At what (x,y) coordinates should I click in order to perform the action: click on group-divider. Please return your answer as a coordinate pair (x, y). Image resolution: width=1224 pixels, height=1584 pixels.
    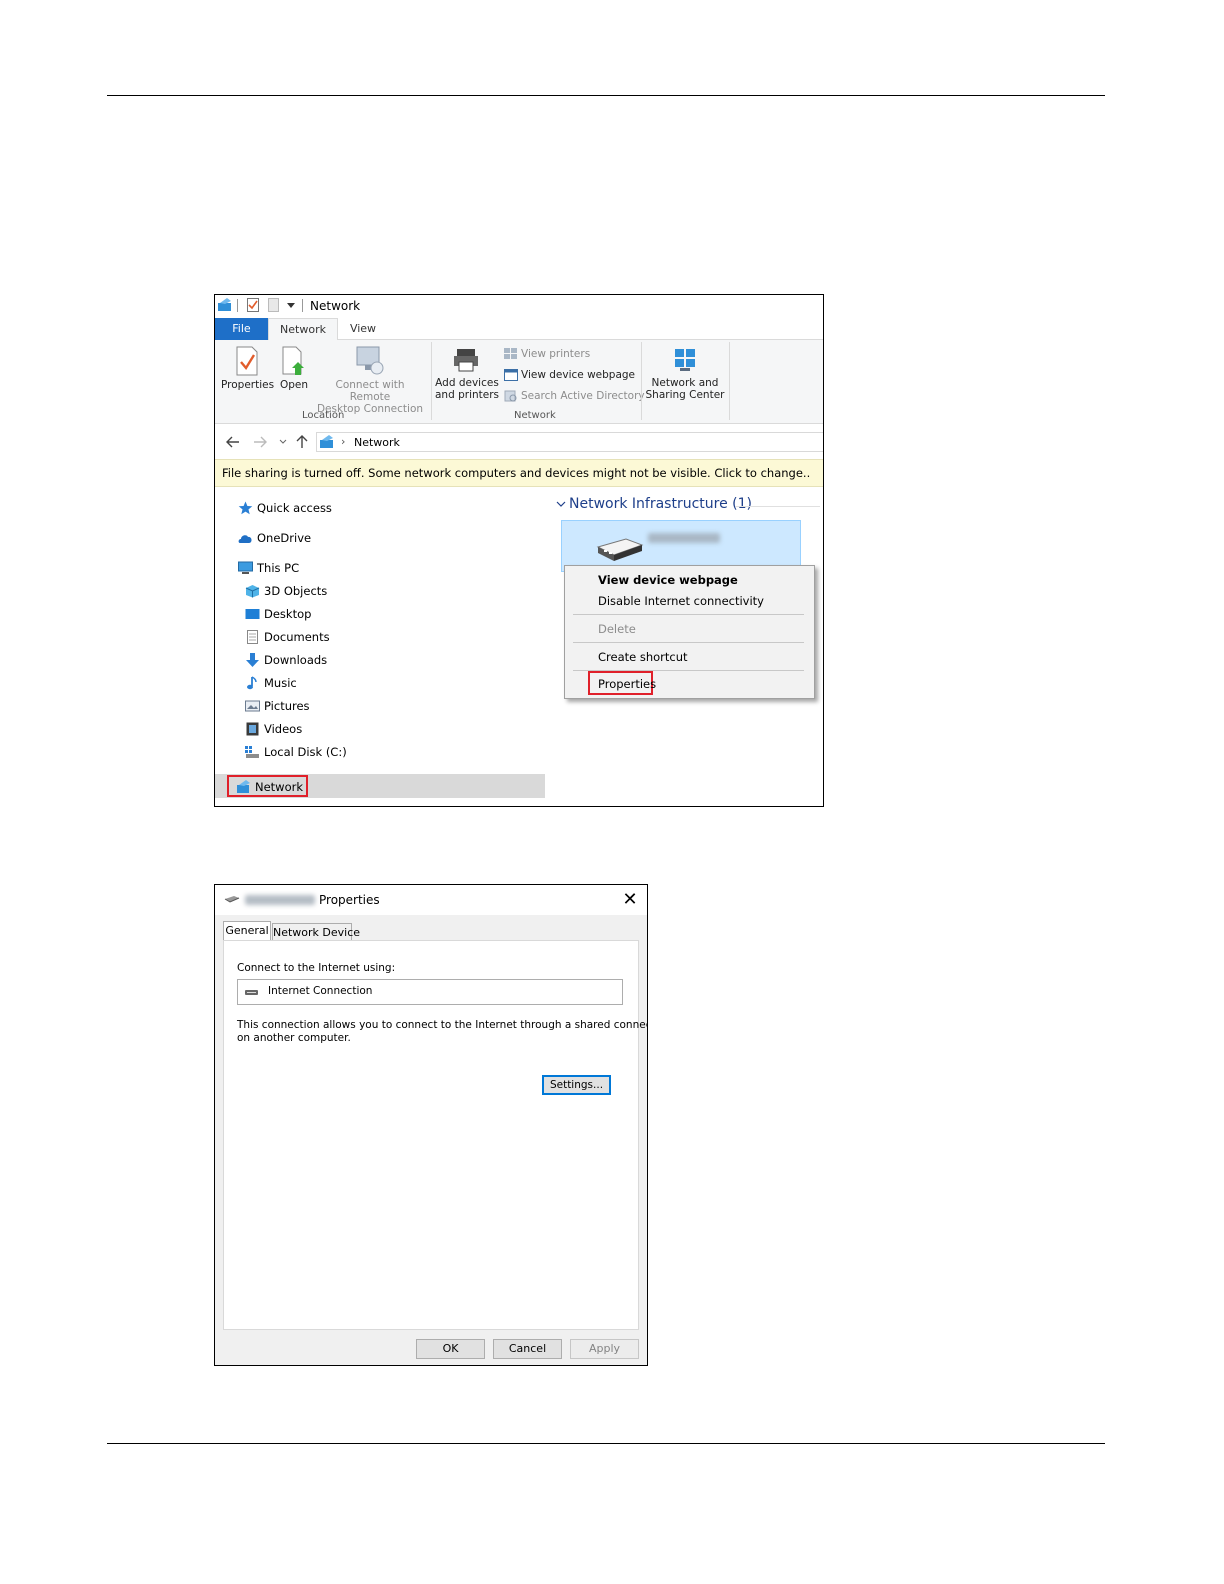
    Looking at the image, I should click on (777, 506).